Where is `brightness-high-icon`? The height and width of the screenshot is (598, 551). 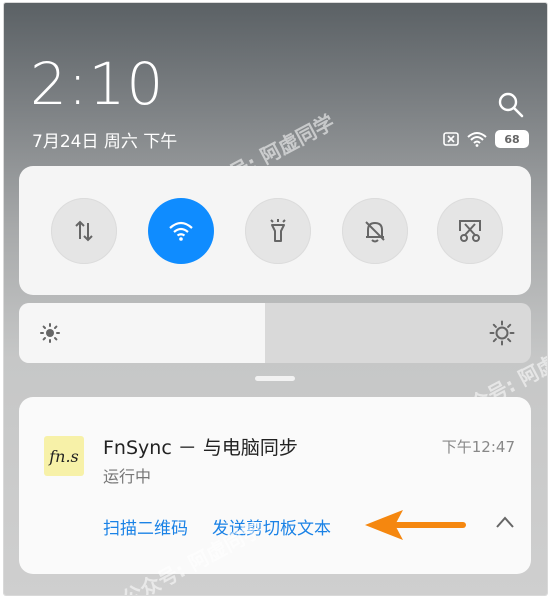 brightness-high-icon is located at coordinates (502, 333).